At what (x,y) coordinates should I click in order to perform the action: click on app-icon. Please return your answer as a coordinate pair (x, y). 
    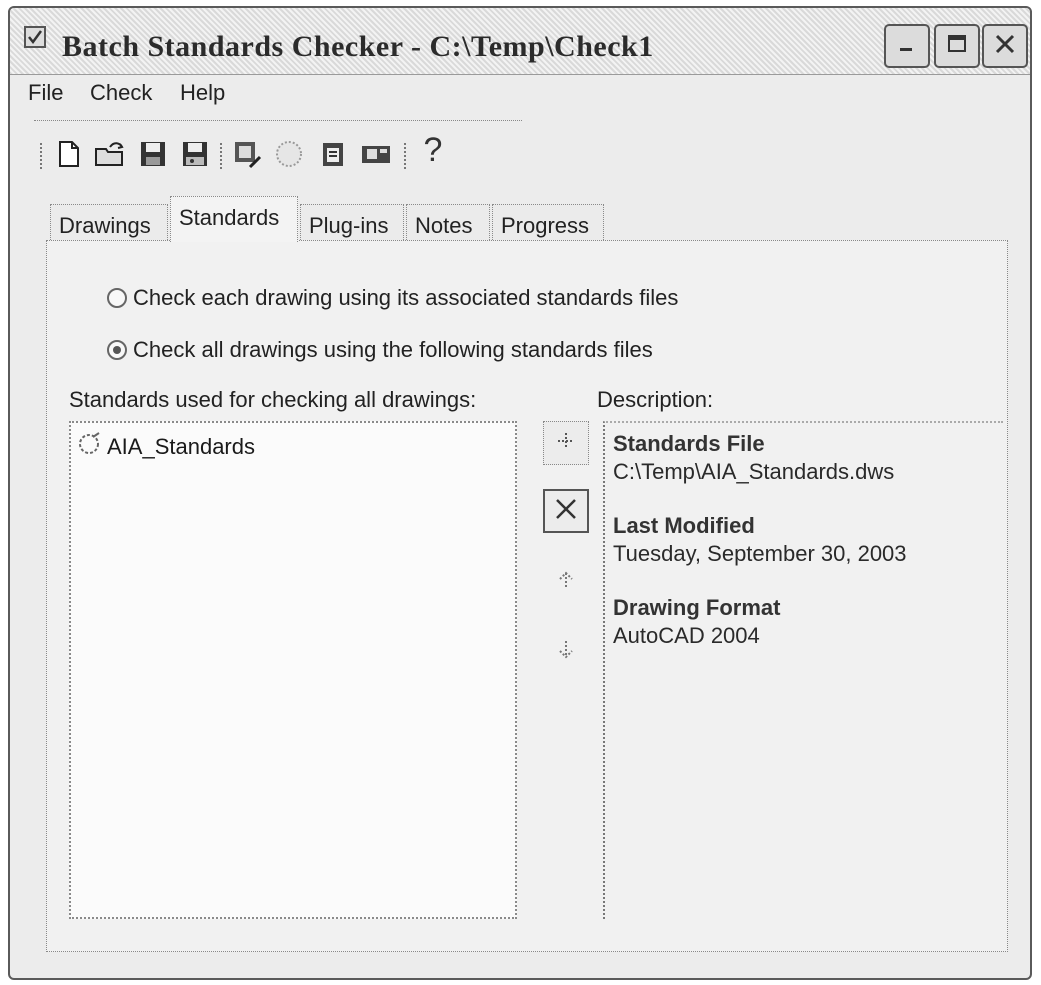
    Looking at the image, I should click on (35, 37).